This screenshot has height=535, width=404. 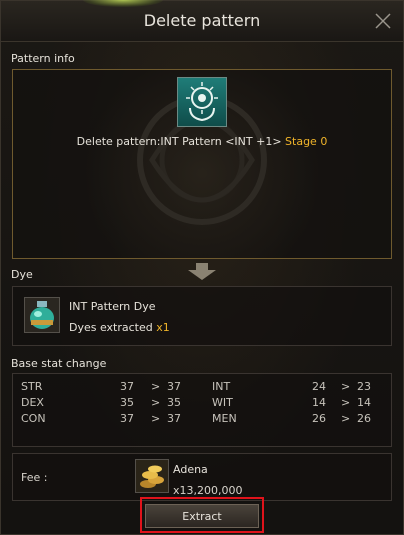 I want to click on adena-coins-icon, so click(x=152, y=476).